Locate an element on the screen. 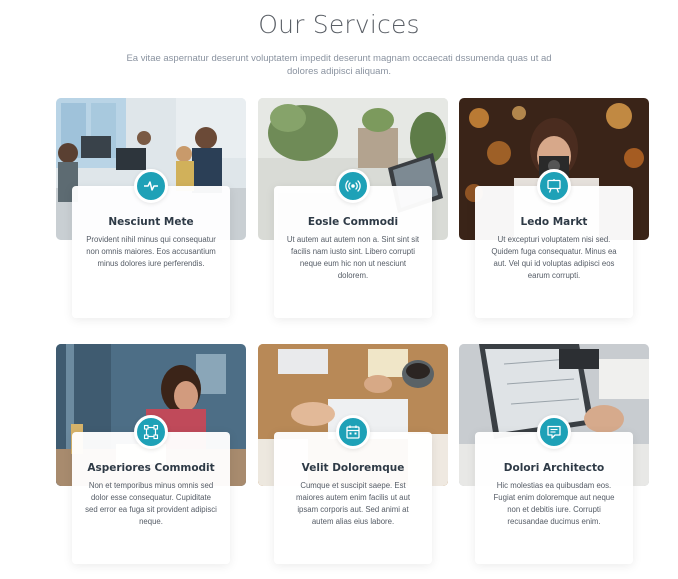 The image size is (678, 579). chat-icon is located at coordinates (554, 432).